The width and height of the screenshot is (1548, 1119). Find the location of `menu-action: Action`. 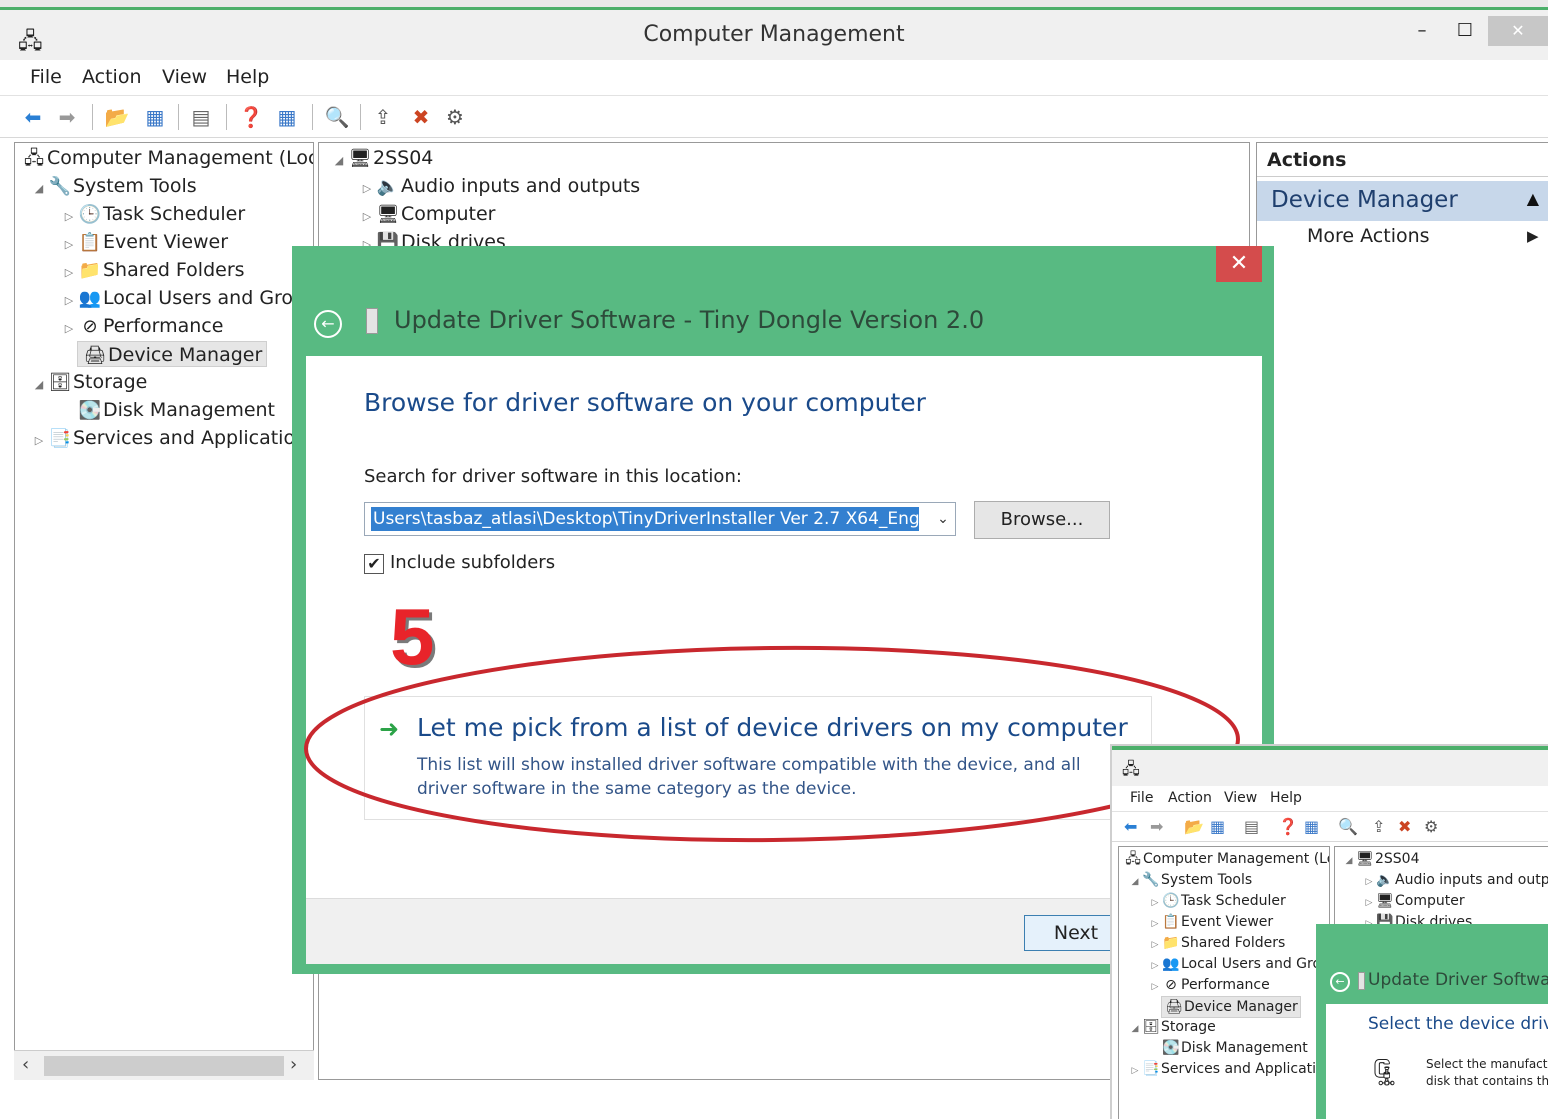

menu-action: Action is located at coordinates (112, 77).